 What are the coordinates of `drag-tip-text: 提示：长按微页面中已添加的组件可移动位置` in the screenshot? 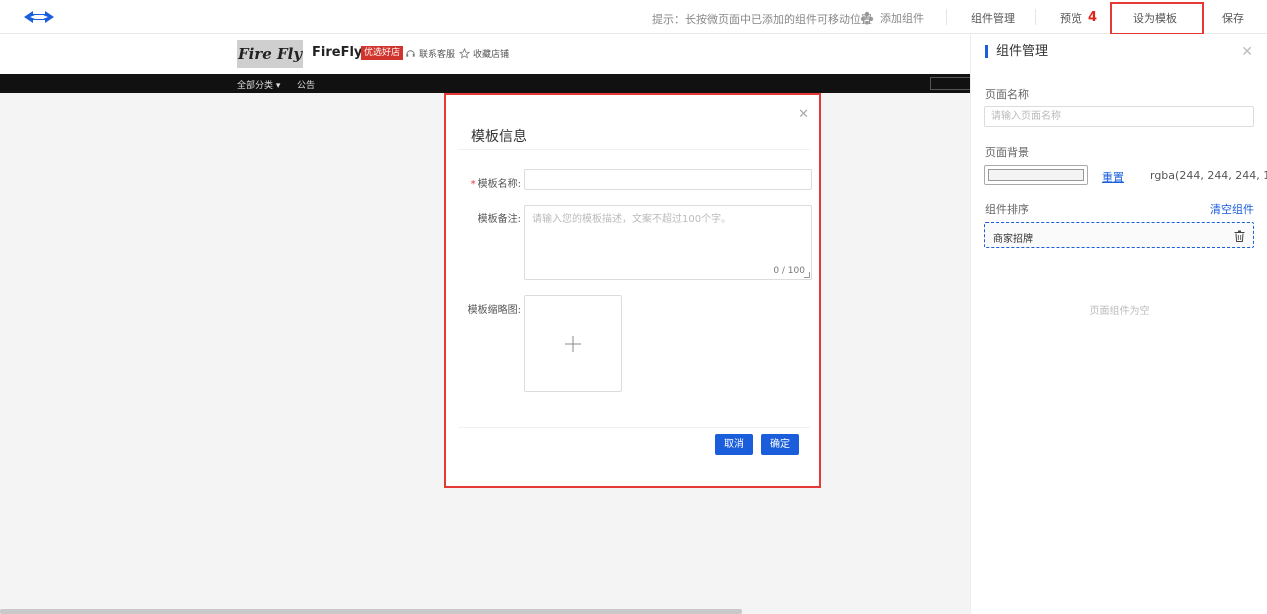 It's located at (762, 19).